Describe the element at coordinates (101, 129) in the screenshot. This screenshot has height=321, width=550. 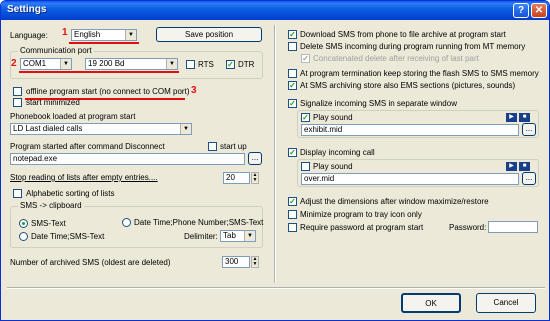
I see `phonebook-select: LD Last dialed calls ▼` at that location.